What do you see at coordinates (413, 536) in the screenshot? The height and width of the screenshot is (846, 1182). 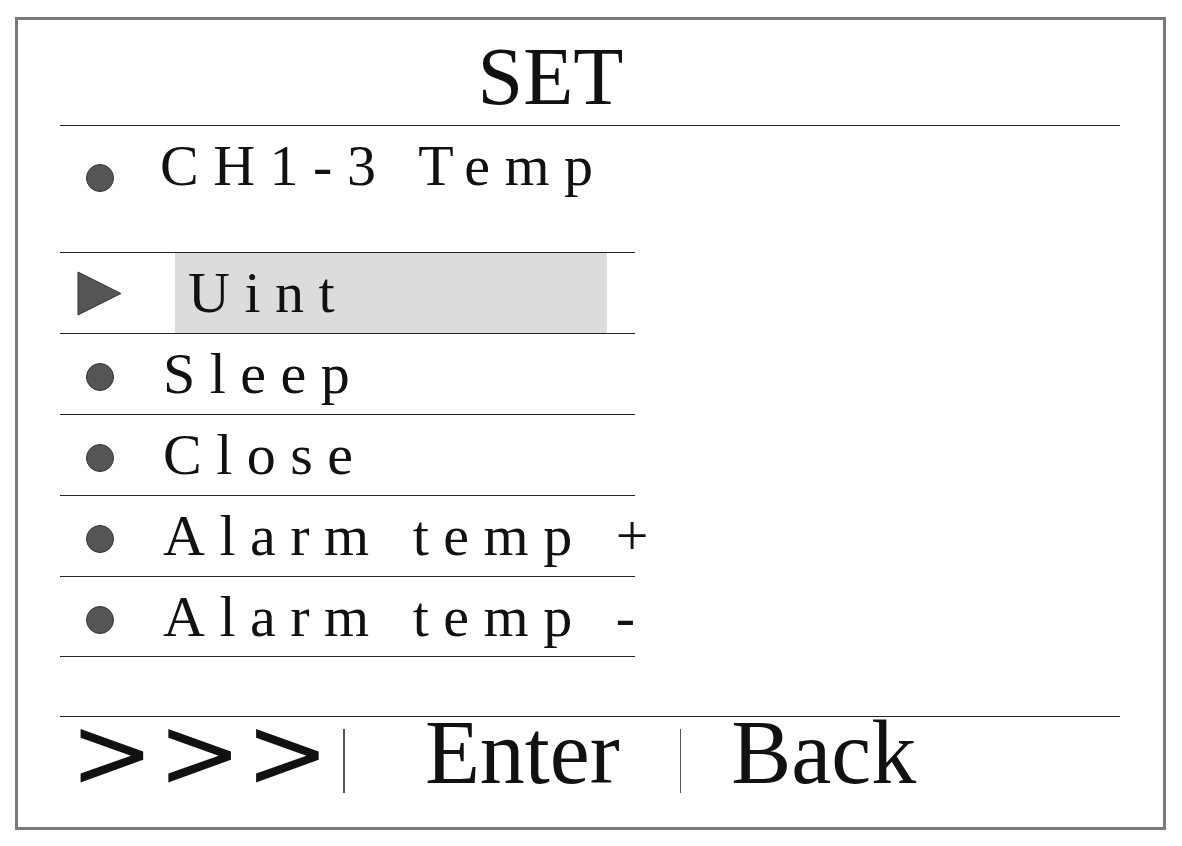 I see `menu-item: Alarm temp +` at bounding box center [413, 536].